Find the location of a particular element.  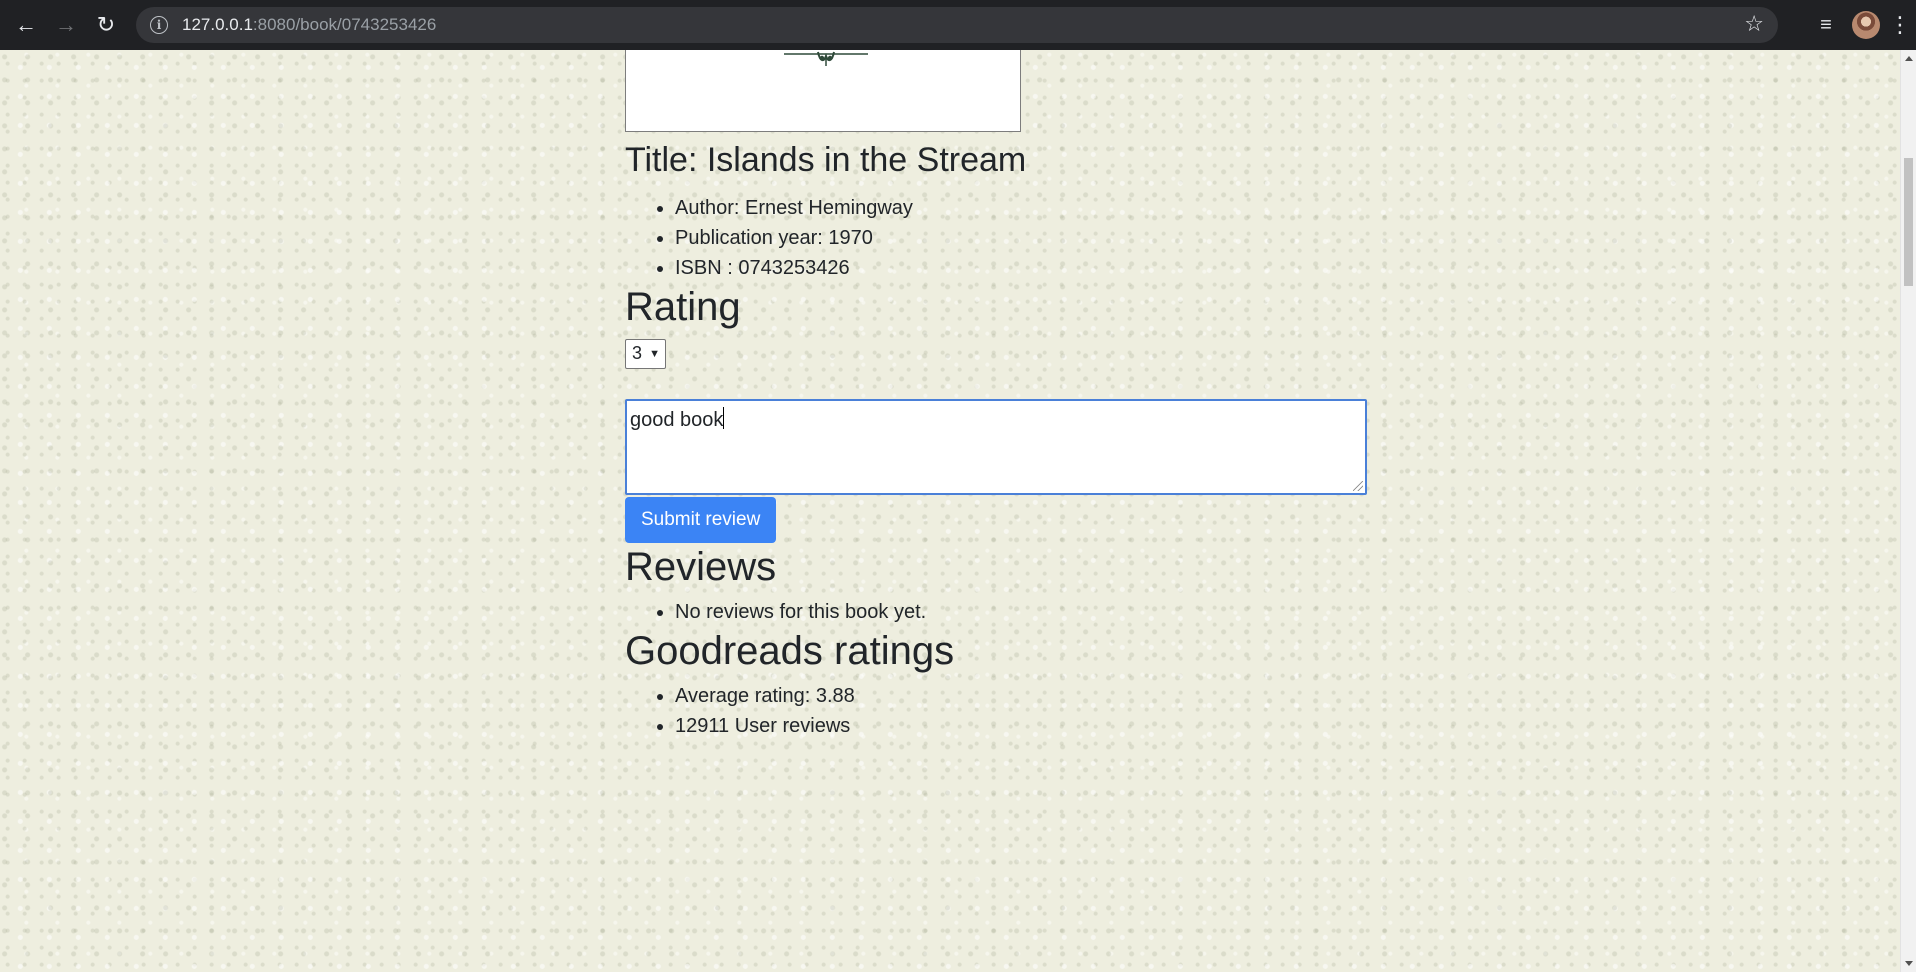

rating-select: 3 ▼ is located at coordinates (645, 353).